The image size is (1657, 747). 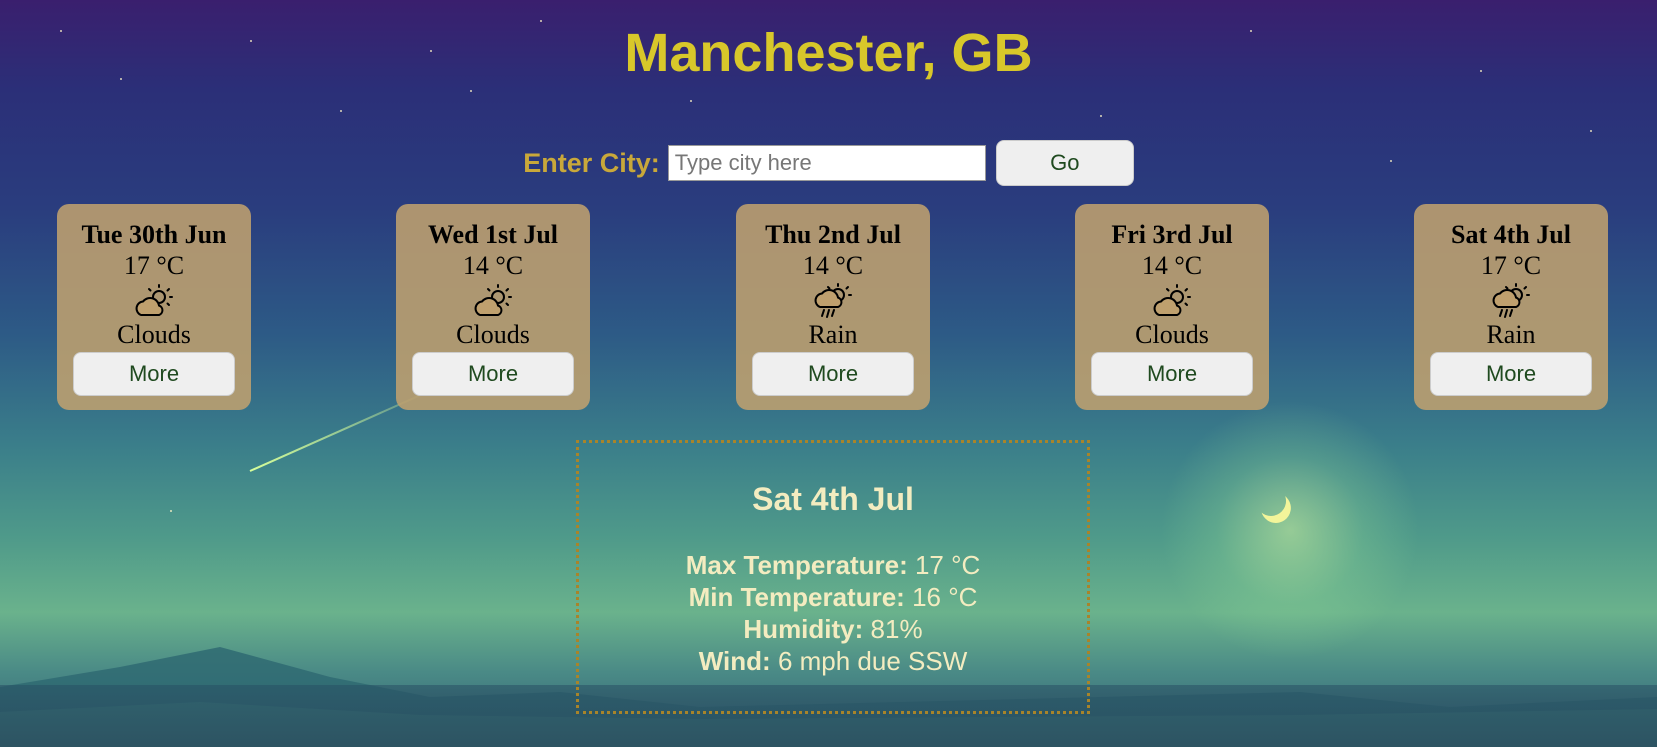 What do you see at coordinates (945, 597) in the screenshot?
I see `min-temperature-value: 16 °C` at bounding box center [945, 597].